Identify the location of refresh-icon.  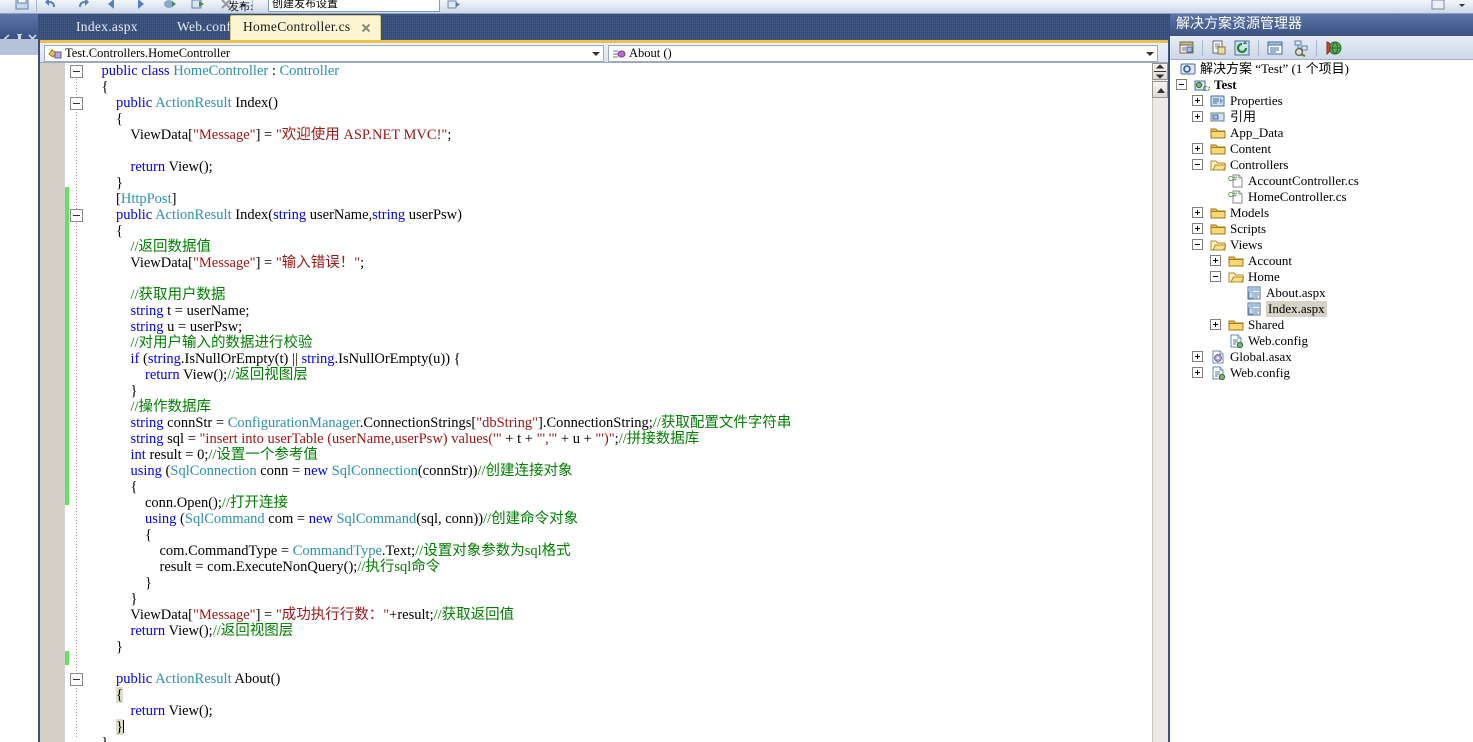
(1242, 48).